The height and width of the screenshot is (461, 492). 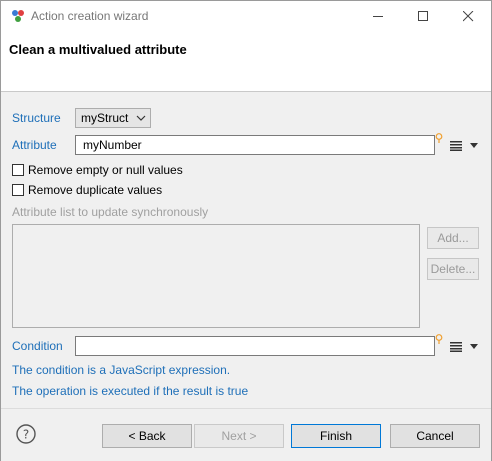 What do you see at coordinates (18, 170) in the screenshot?
I see `remove-empty-checkbox` at bounding box center [18, 170].